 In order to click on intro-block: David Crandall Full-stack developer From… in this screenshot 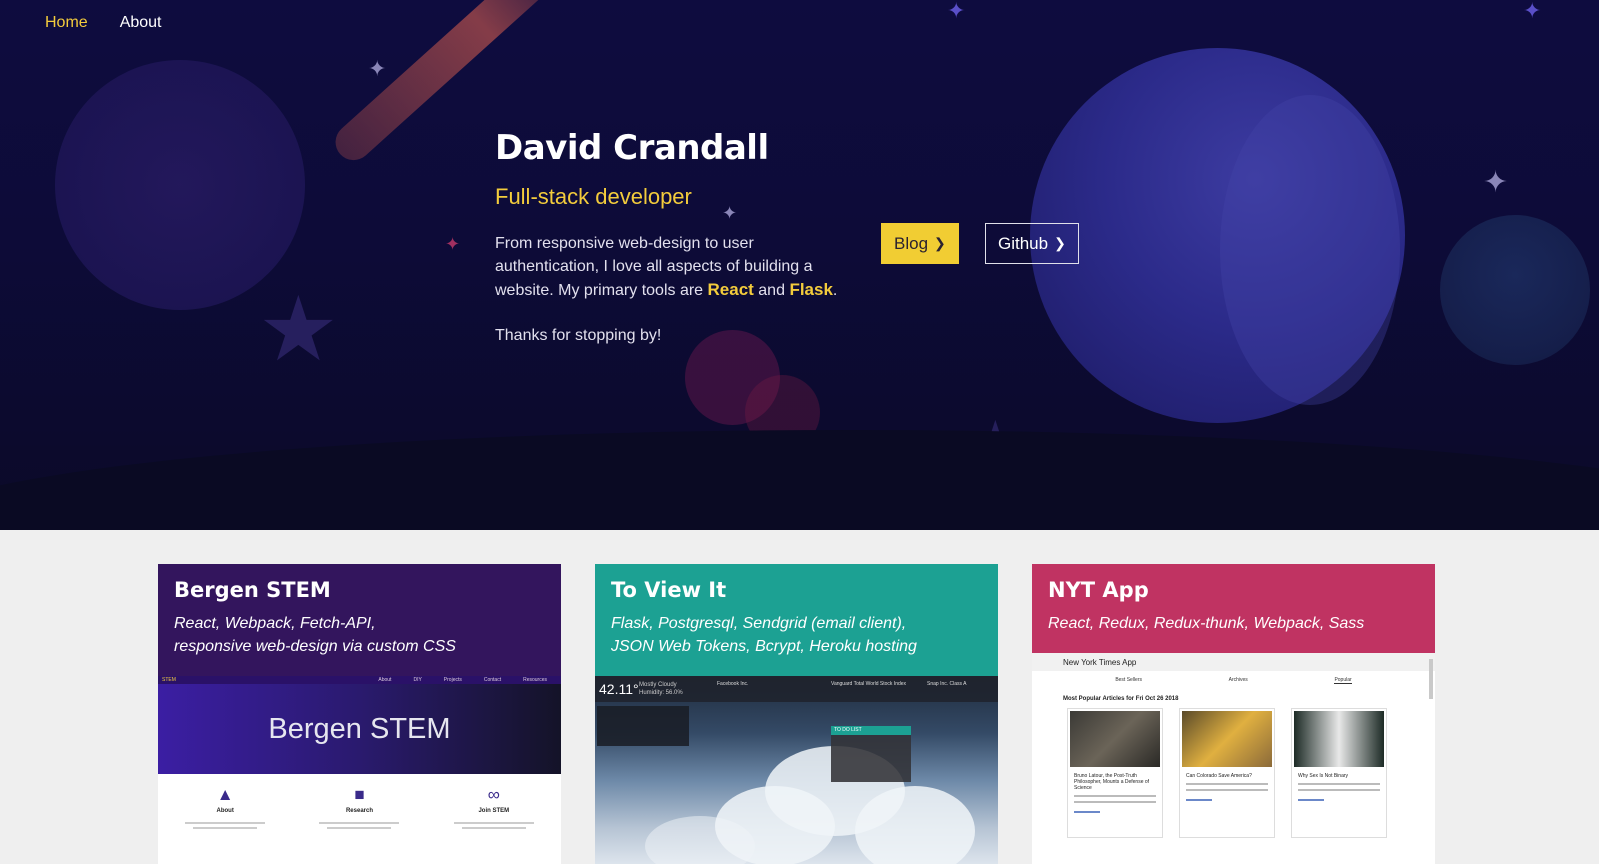, I will do `click(675, 237)`.